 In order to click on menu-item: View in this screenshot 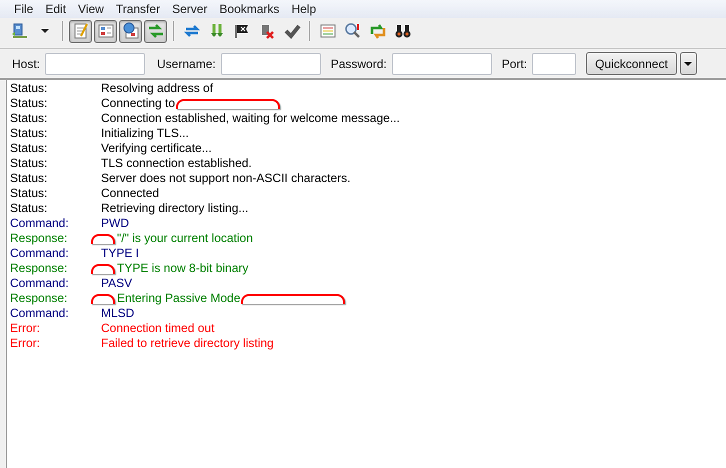, I will do `click(91, 9)`.